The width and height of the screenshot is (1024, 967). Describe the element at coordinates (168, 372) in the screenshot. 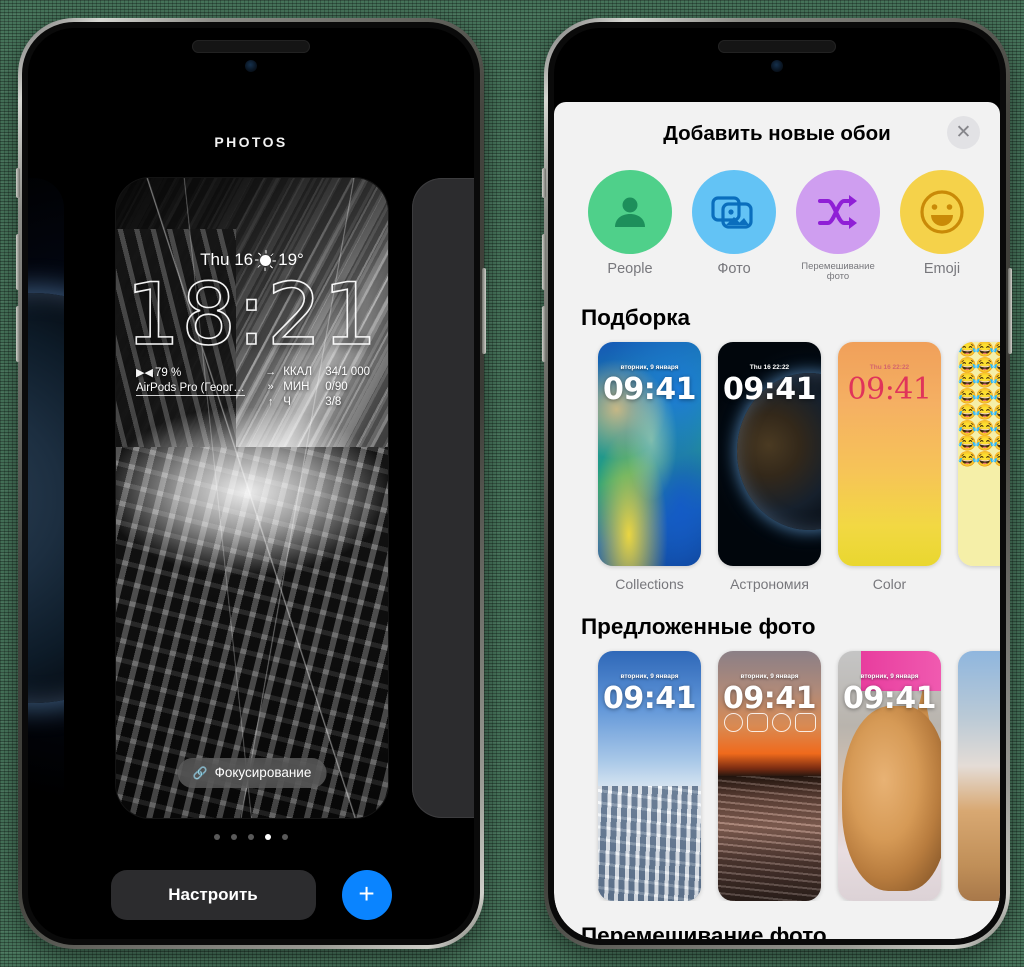

I see `battery-percent: 79 %` at that location.